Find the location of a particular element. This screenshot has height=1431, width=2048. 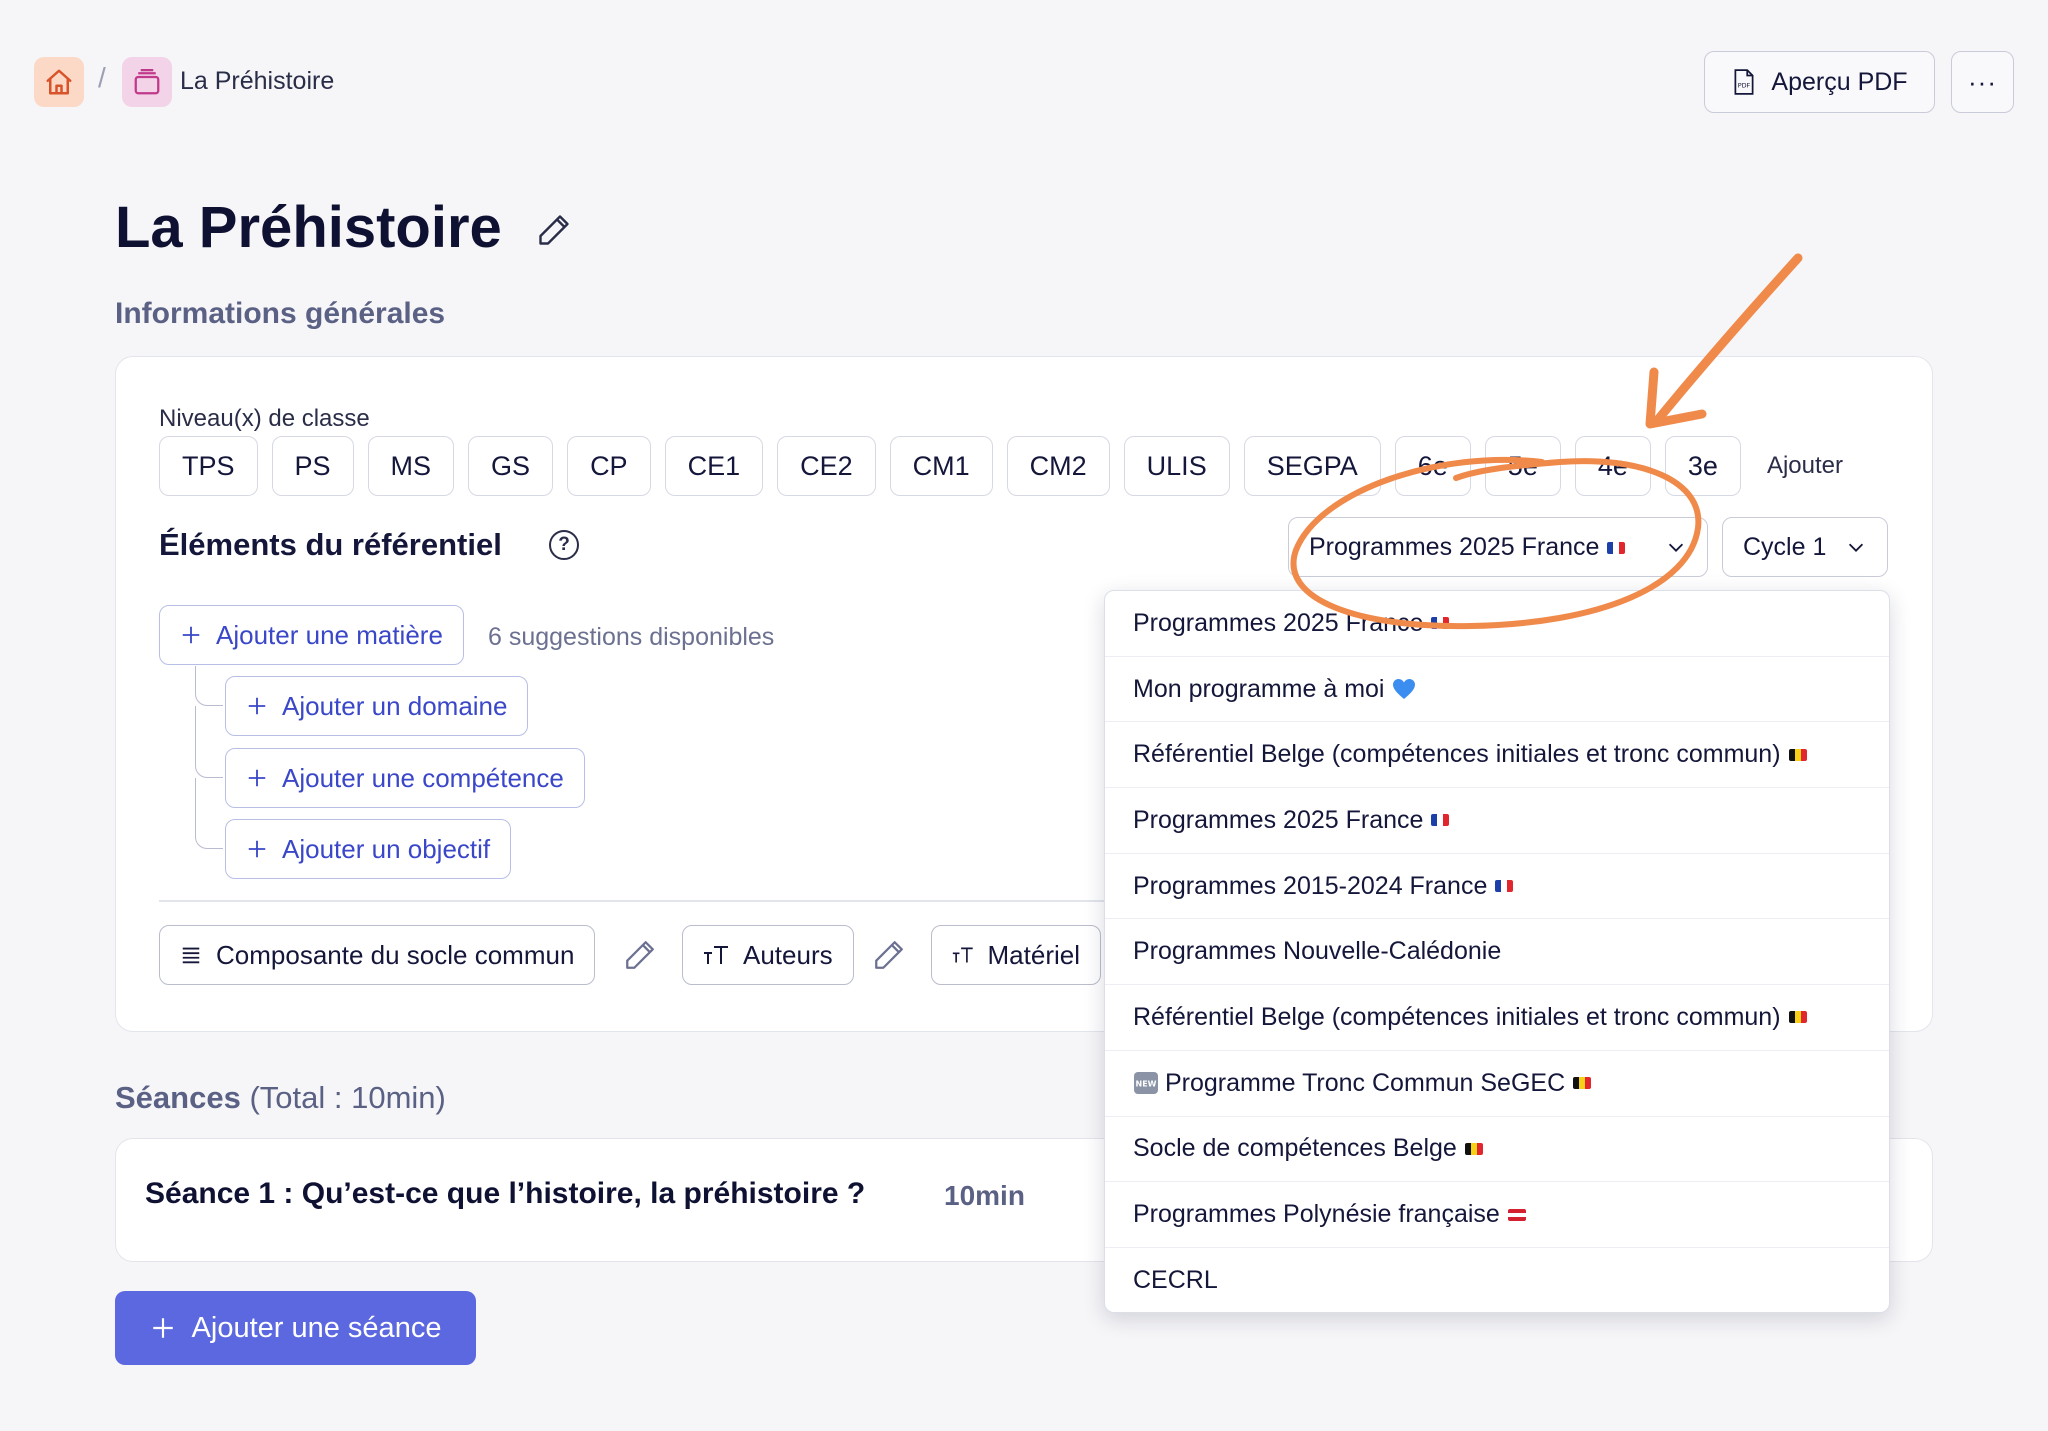

new-badge-icon: NEW is located at coordinates (1146, 1083).